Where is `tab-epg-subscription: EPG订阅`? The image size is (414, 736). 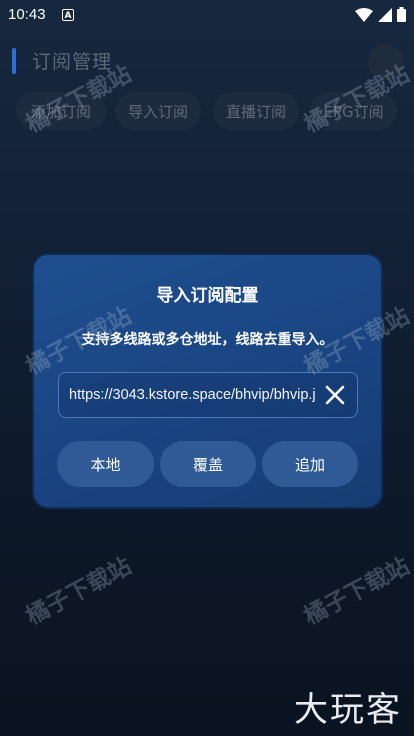 tab-epg-subscription: EPG订阅 is located at coordinates (353, 111).